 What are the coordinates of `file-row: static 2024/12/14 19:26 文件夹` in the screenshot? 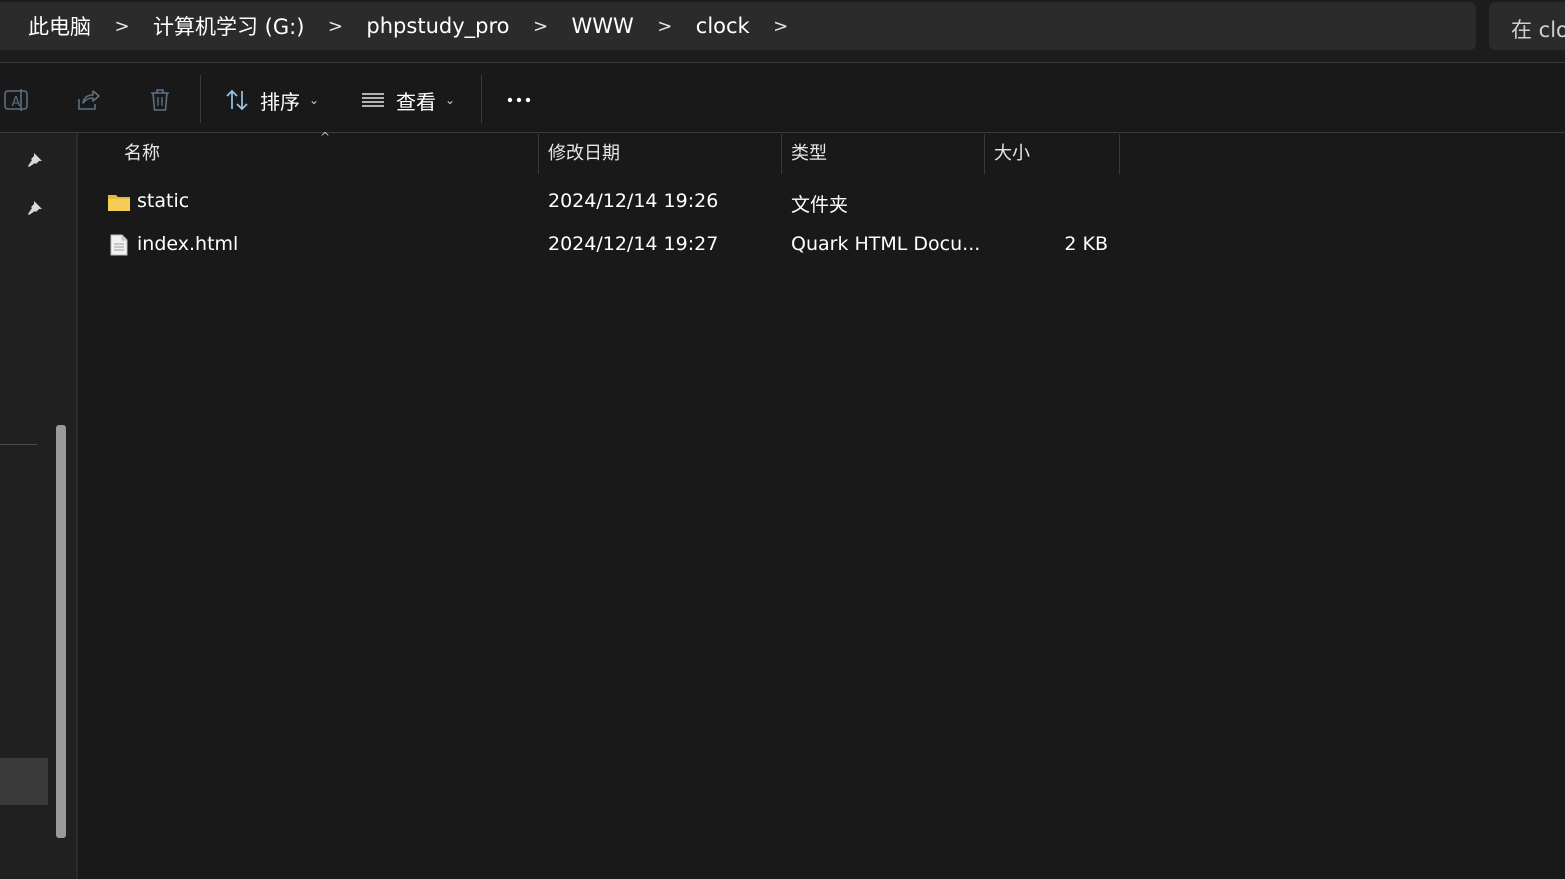 It's located at (610, 202).